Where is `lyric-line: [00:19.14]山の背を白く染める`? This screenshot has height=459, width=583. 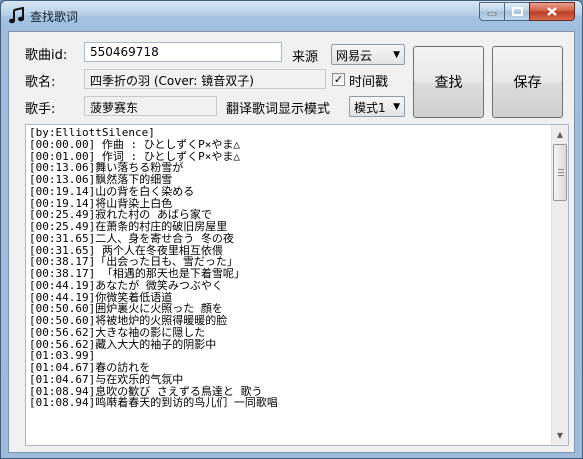 lyric-line: [00:19.14]山の背を白く染める is located at coordinates (112, 191).